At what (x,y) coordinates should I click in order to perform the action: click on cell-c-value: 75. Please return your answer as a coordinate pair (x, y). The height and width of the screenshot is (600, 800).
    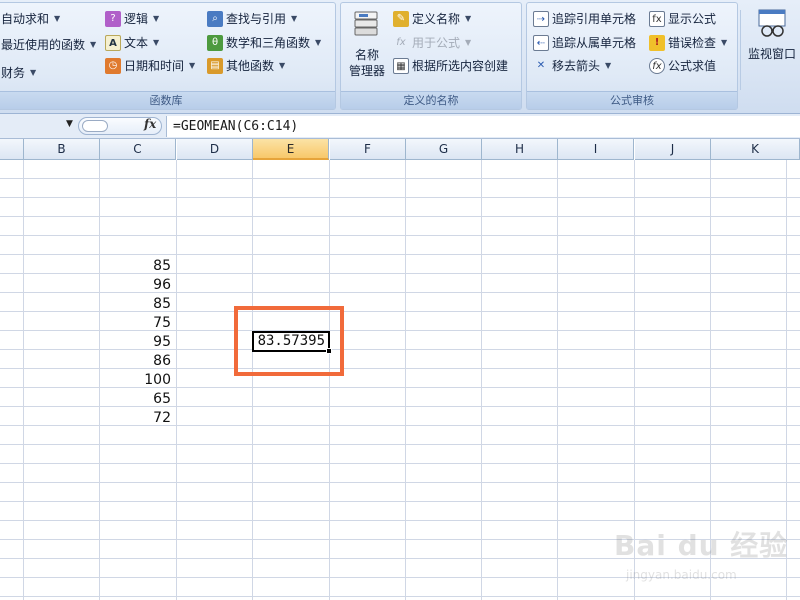
    Looking at the image, I should click on (137, 322).